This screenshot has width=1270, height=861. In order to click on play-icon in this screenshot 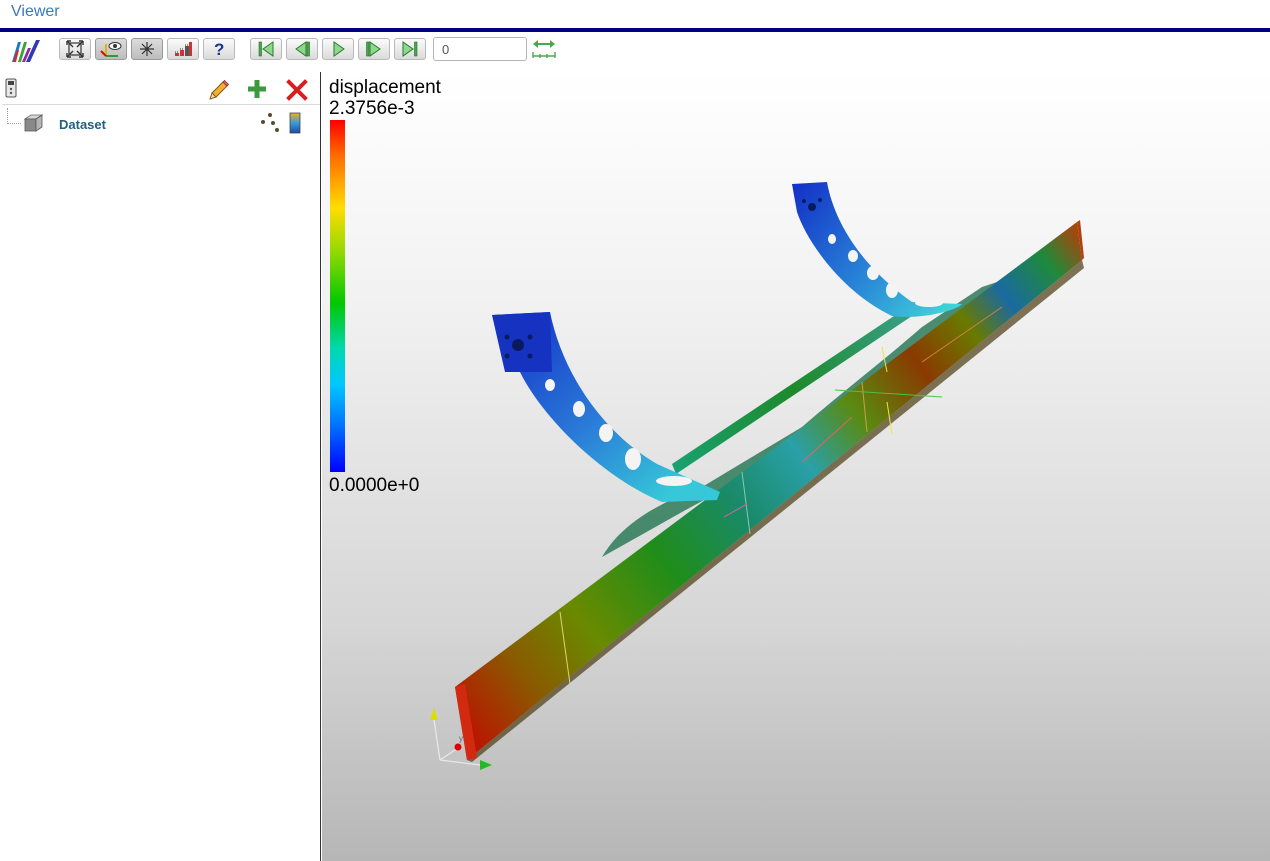, I will do `click(339, 49)`.